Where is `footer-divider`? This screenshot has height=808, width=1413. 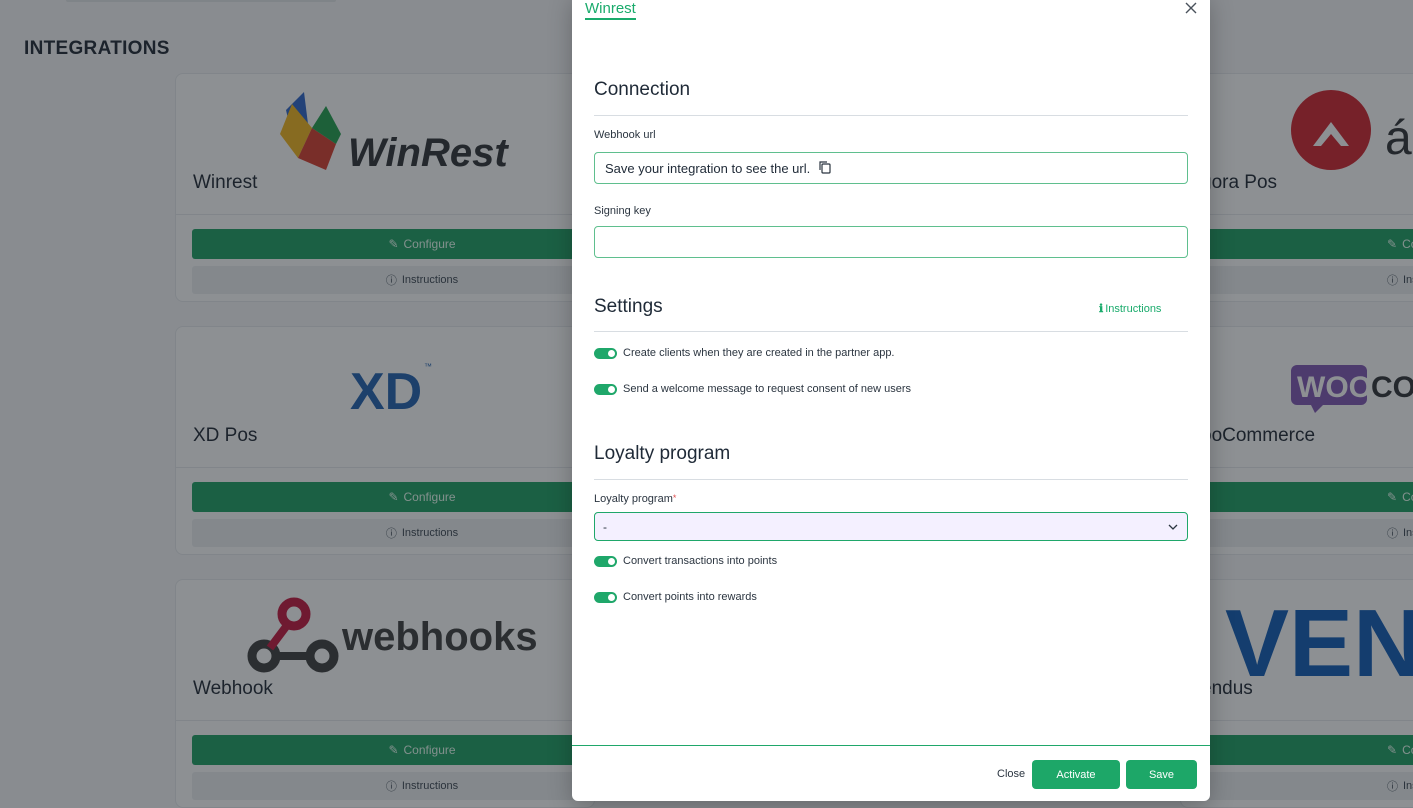 footer-divider is located at coordinates (891, 745).